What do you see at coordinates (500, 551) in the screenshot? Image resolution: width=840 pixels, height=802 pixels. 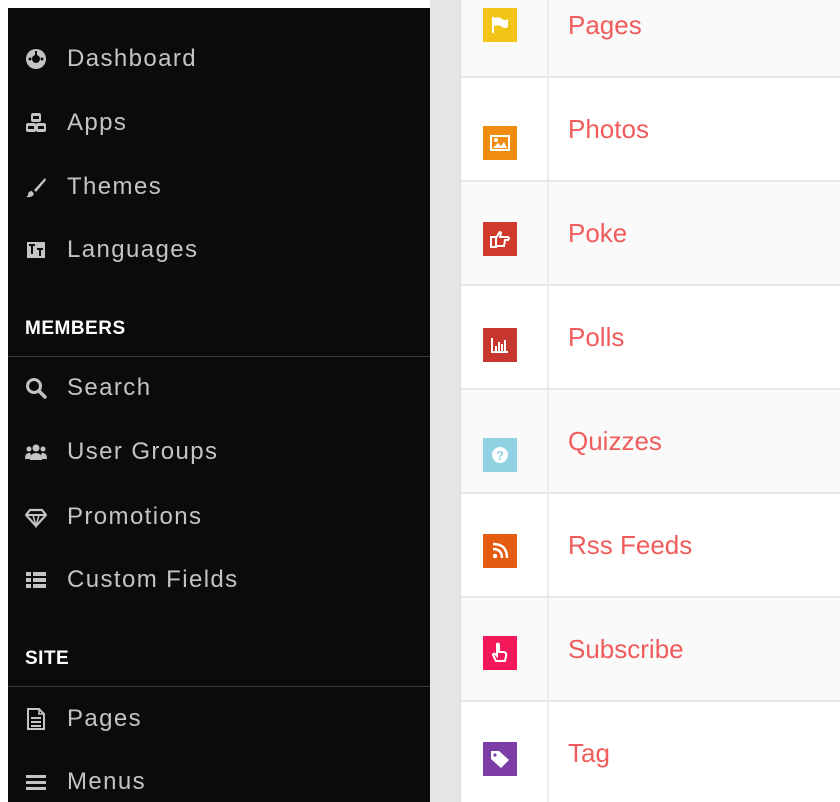 I see `rss-icon` at bounding box center [500, 551].